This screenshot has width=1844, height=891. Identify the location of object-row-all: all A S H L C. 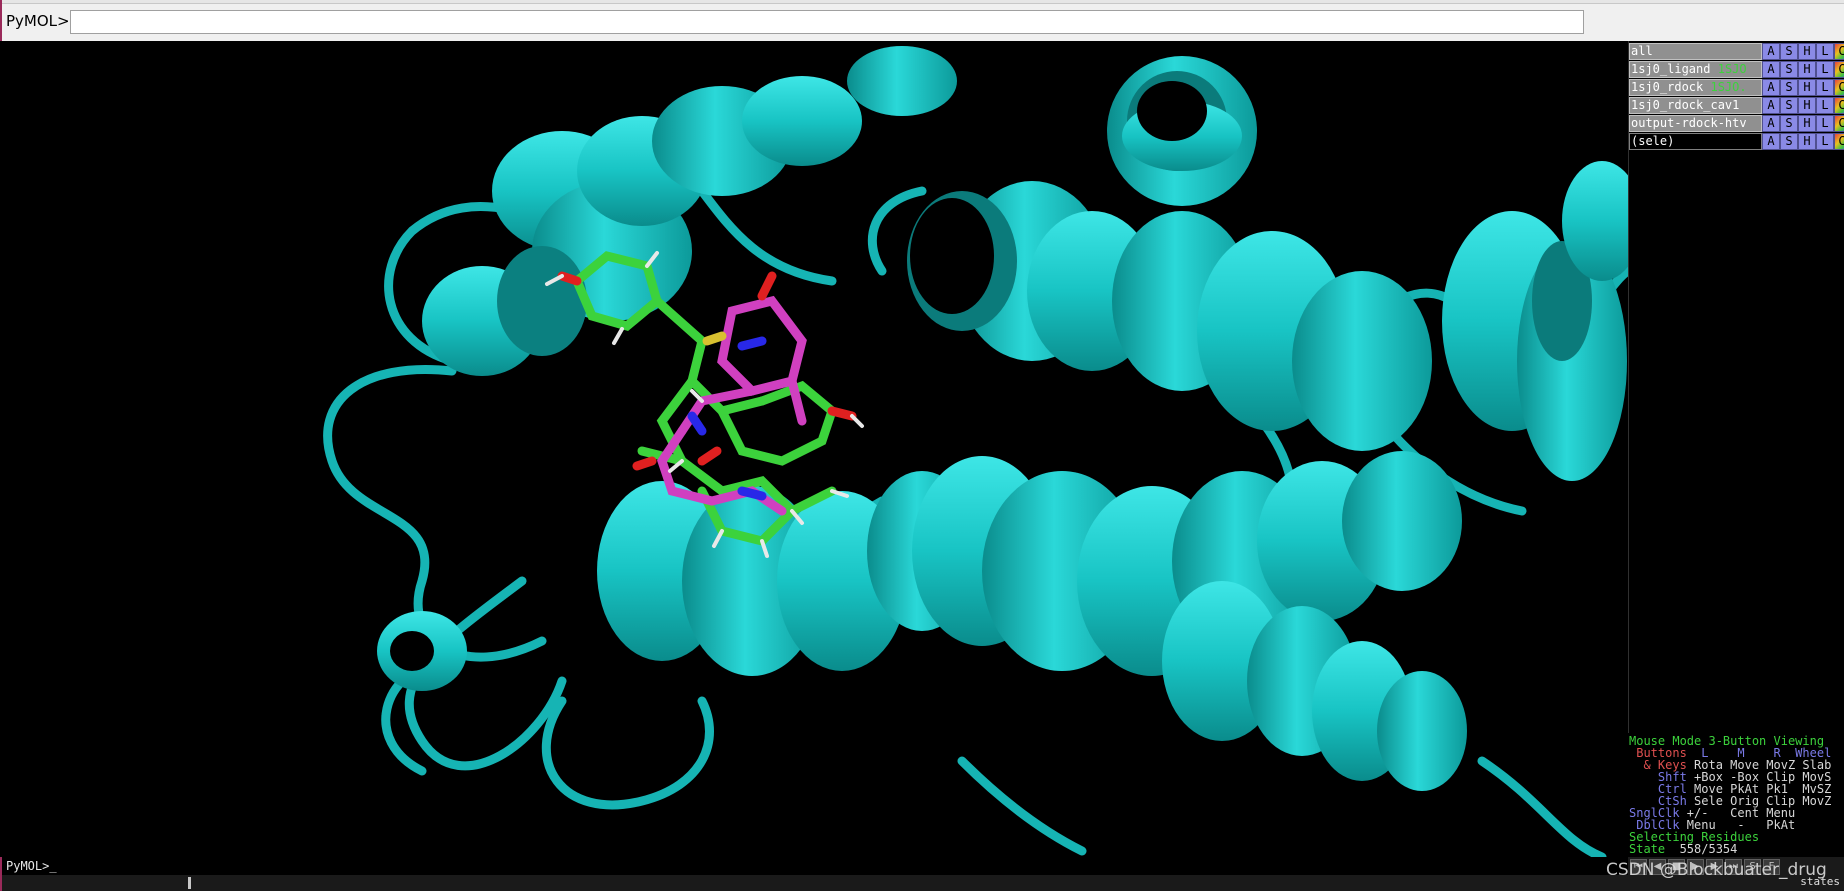
(1736, 51).